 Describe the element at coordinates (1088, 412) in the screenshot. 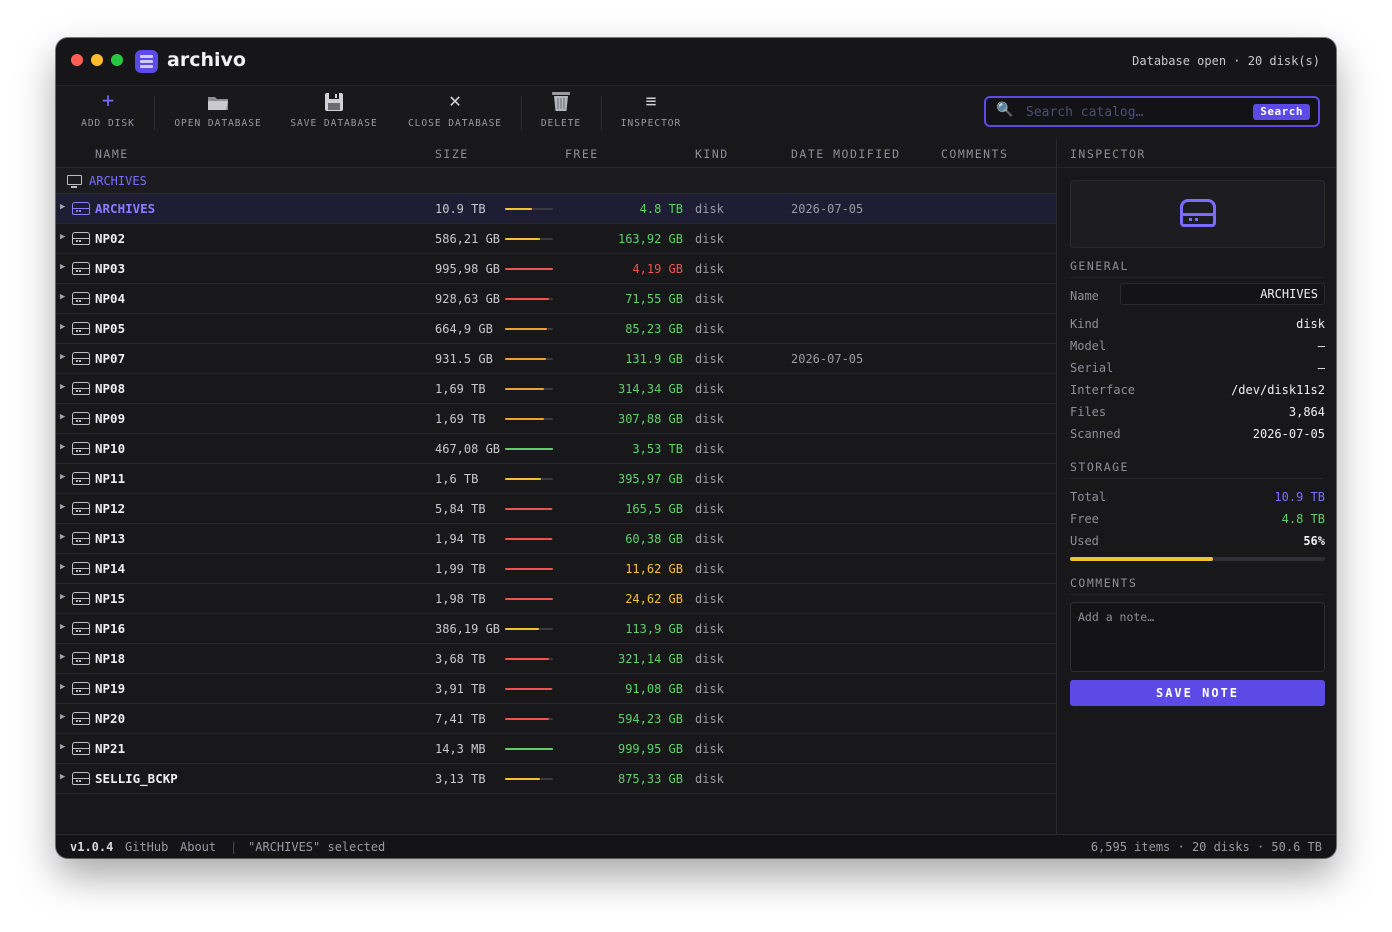

I see `files-label: Files` at that location.